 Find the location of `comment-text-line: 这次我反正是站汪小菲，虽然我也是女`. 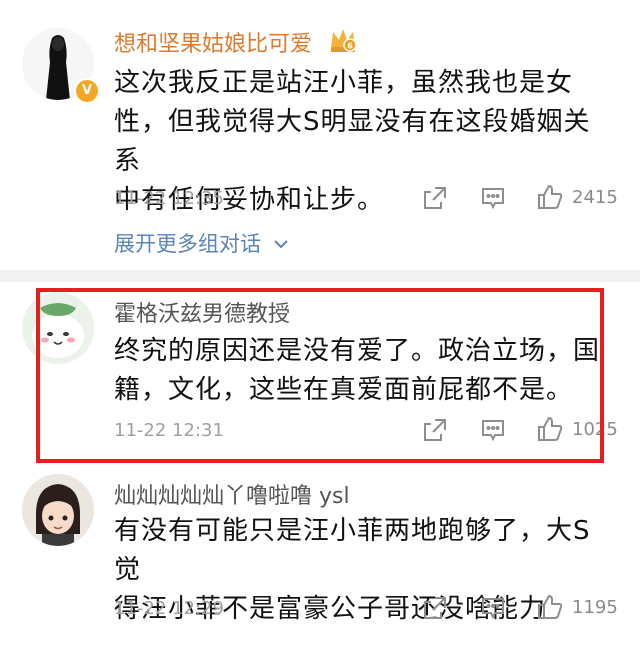

comment-text-line: 这次我反正是站汪小菲，虽然我也是女 is located at coordinates (344, 83).